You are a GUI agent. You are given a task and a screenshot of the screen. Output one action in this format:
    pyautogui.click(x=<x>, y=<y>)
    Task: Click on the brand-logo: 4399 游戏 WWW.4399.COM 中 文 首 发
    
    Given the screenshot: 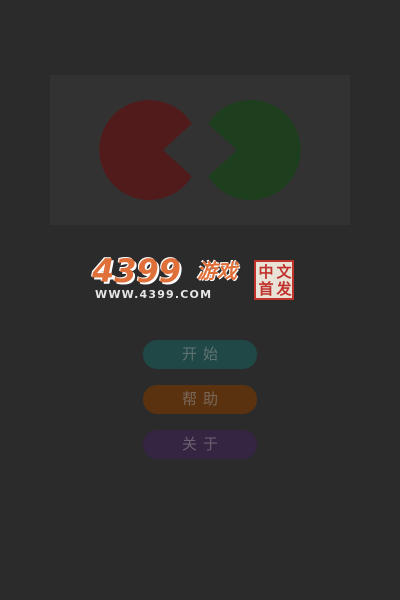 What is the action you would take?
    pyautogui.click(x=197, y=280)
    